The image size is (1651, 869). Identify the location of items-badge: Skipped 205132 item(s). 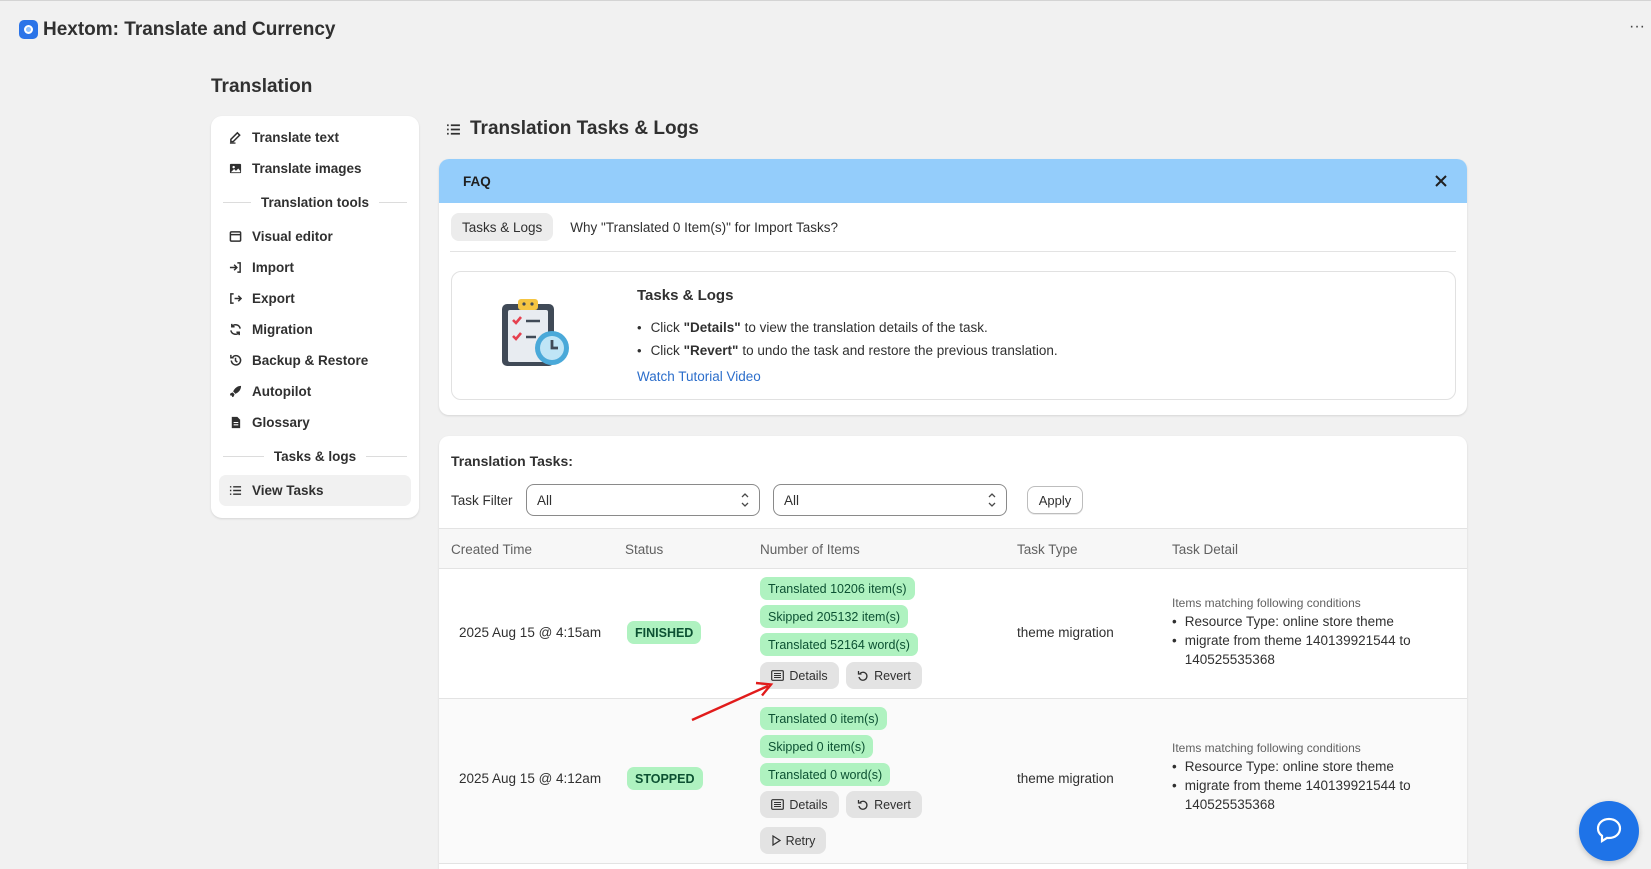
(834, 616).